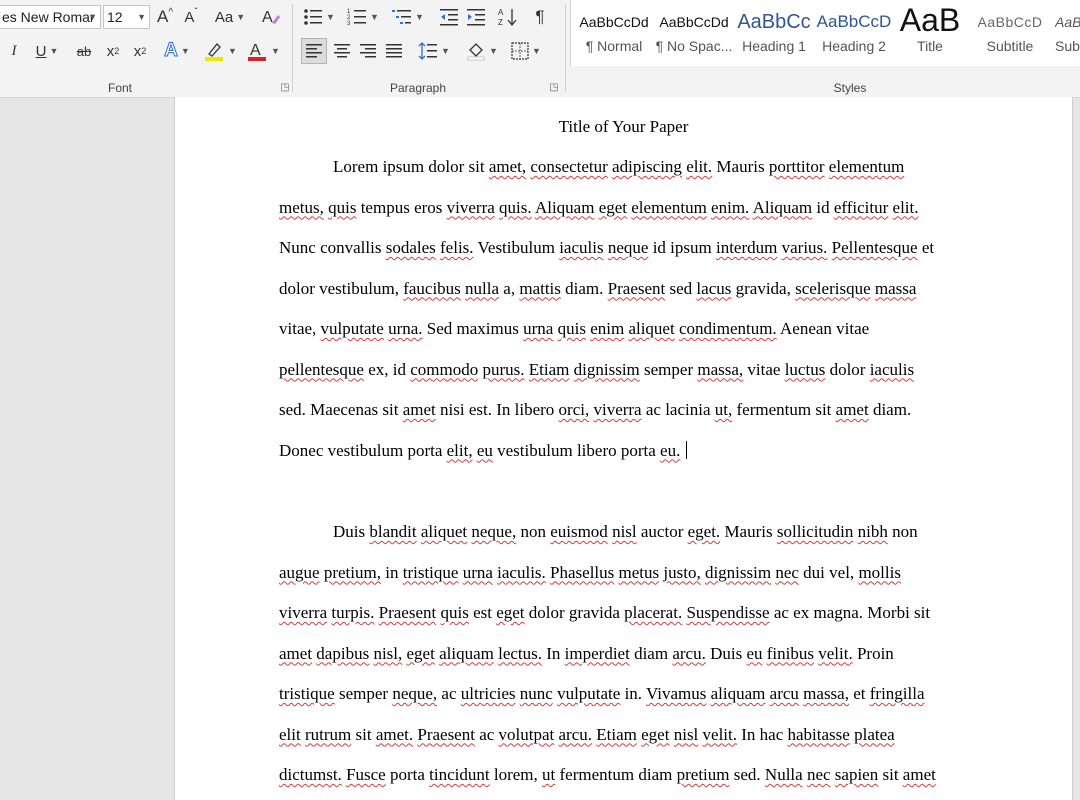 The width and height of the screenshot is (1080, 800). I want to click on font-color-button: A ▼, so click(263, 51).